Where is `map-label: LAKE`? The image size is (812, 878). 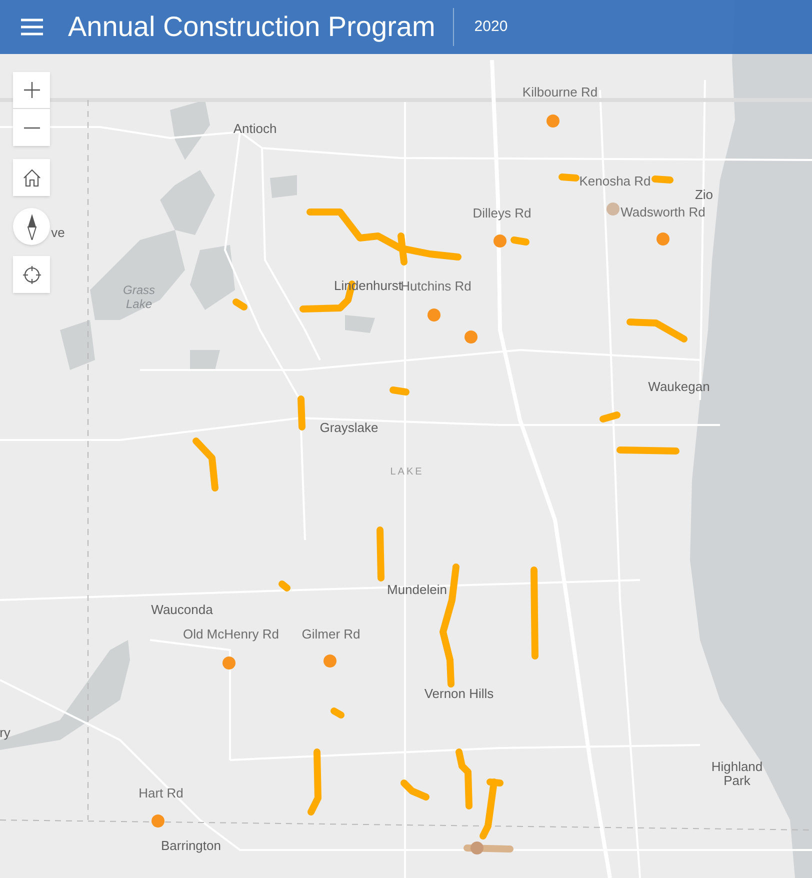 map-label: LAKE is located at coordinates (407, 473).